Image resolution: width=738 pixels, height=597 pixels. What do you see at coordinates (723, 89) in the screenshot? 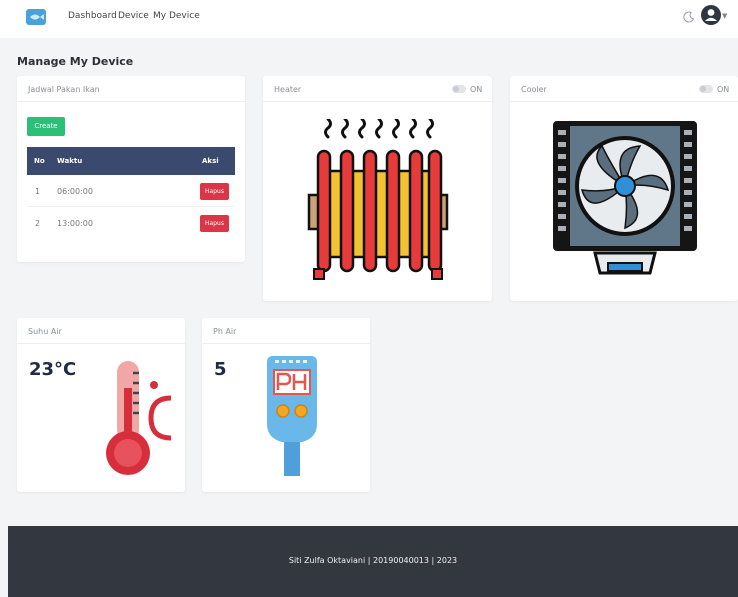
I see `cooler-toggle-label: ON` at bounding box center [723, 89].